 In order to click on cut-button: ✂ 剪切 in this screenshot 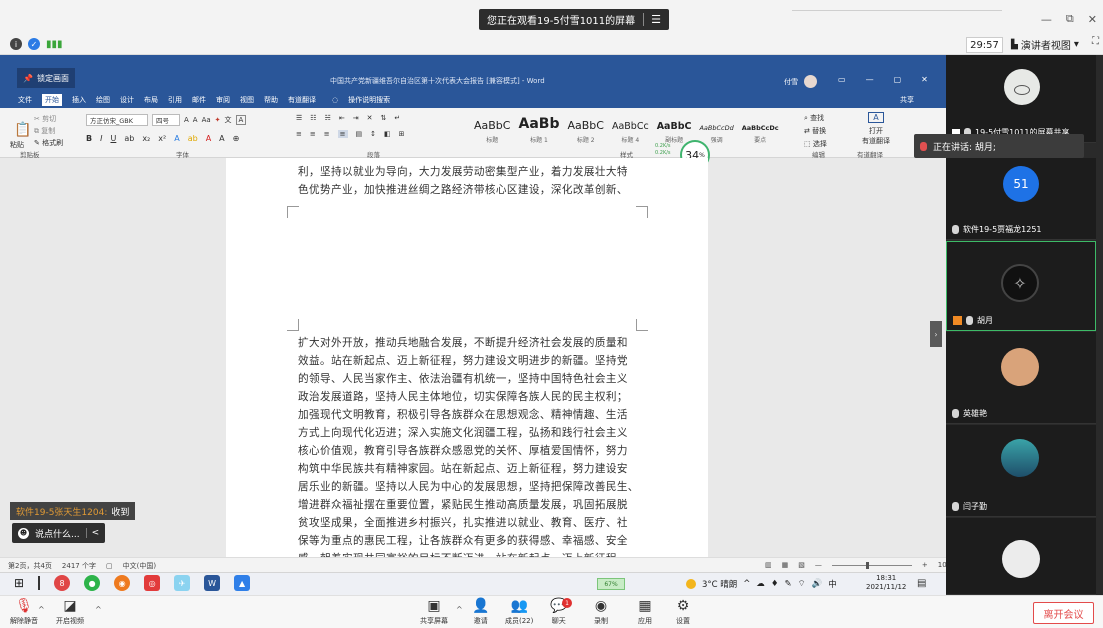, I will do `click(45, 119)`.